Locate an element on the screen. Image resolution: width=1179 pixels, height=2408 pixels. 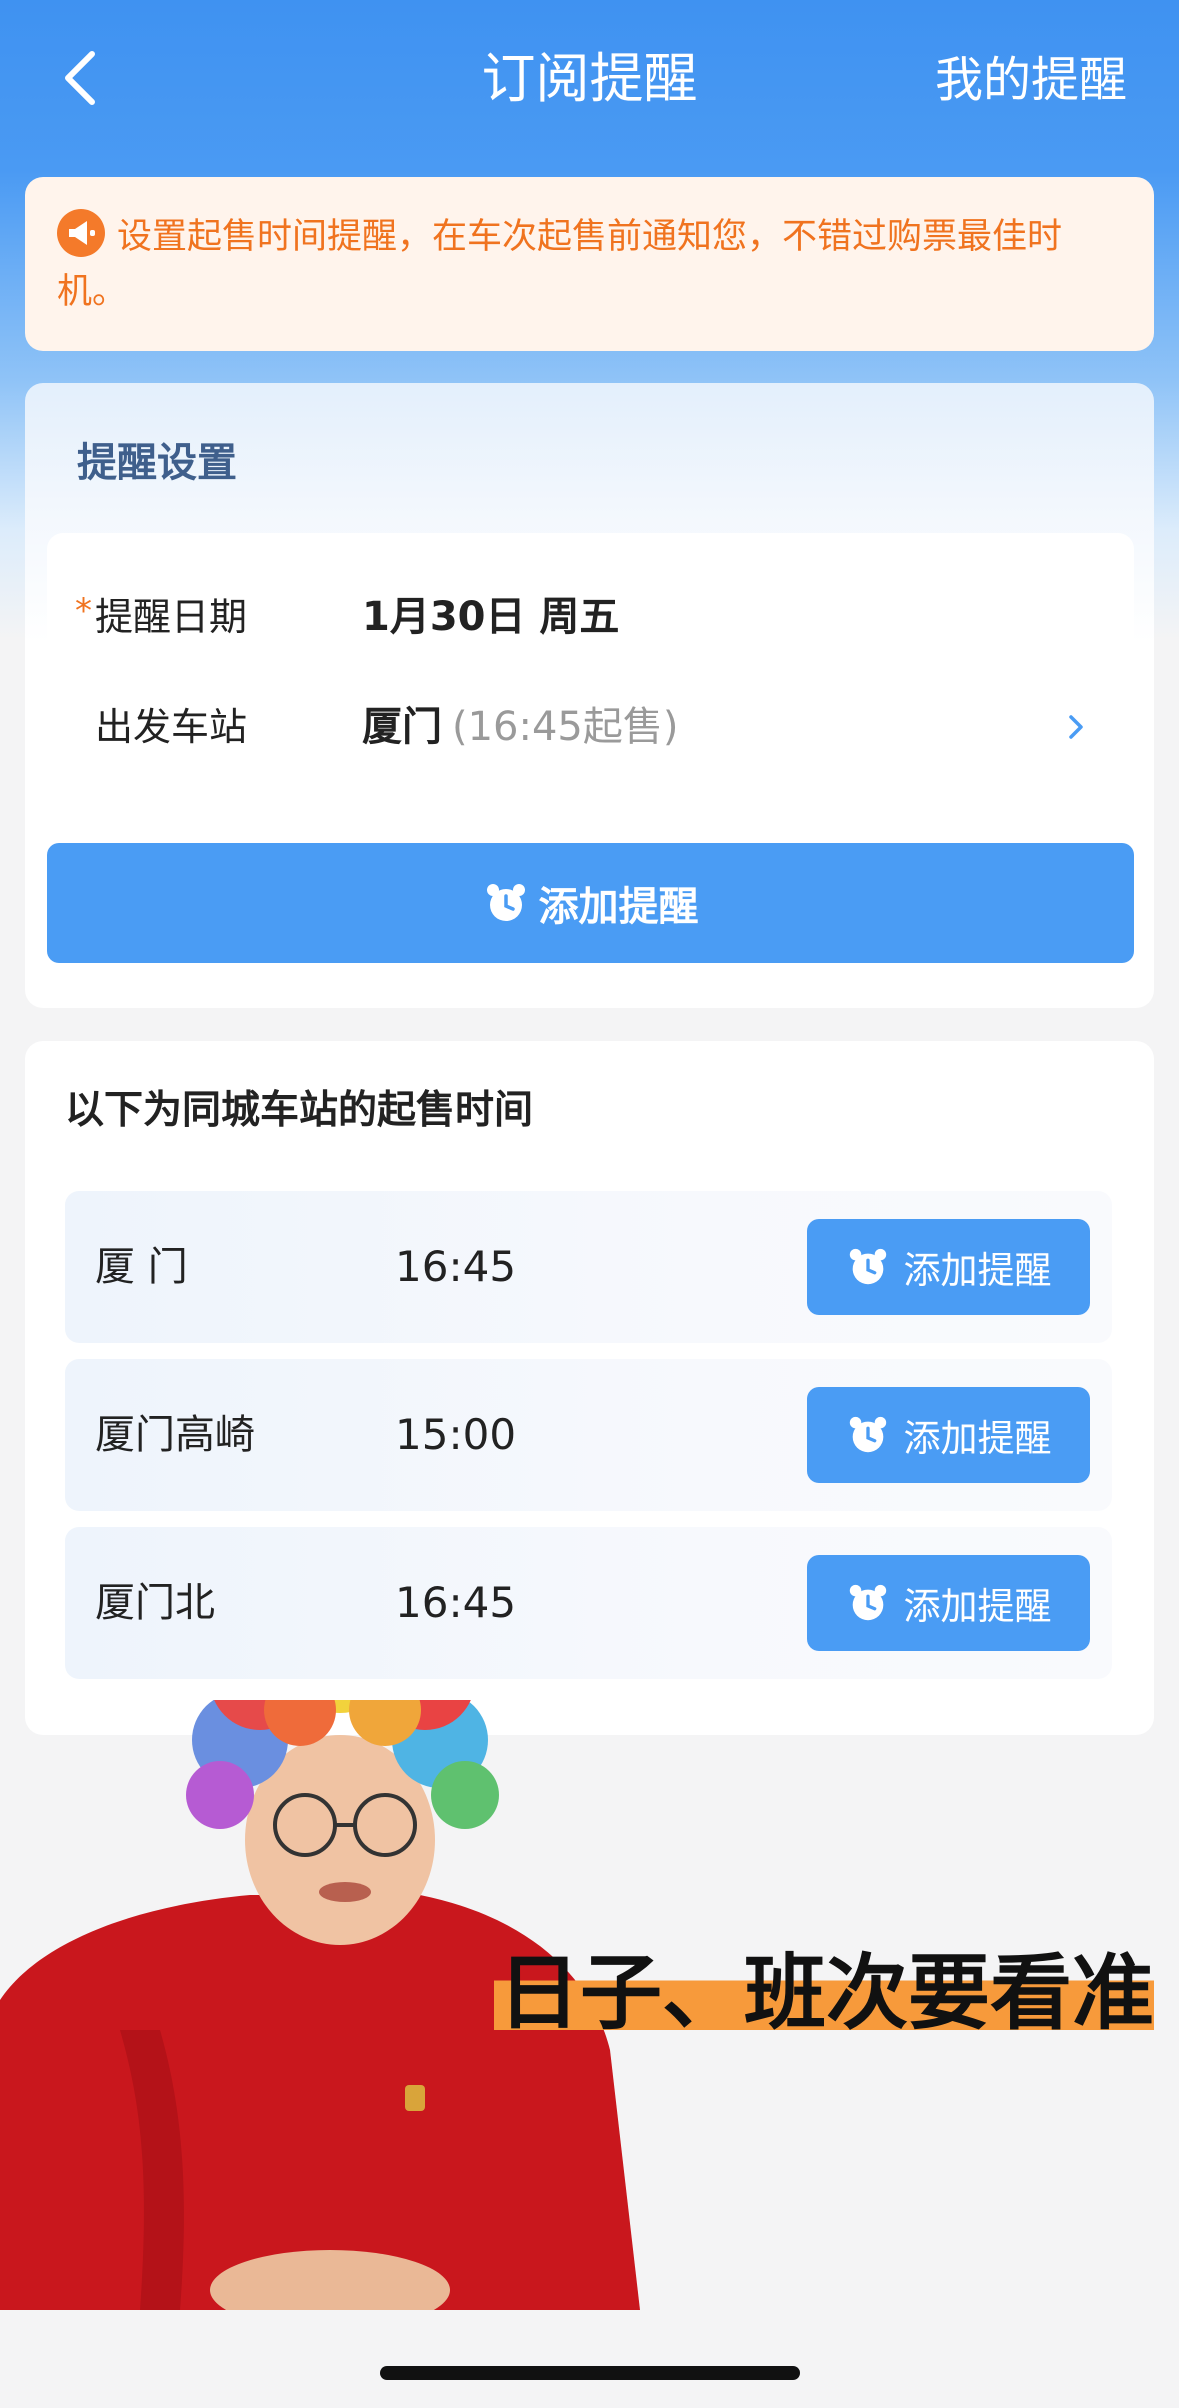
station-name: 厦门高崎 is located at coordinates (175, 1435).